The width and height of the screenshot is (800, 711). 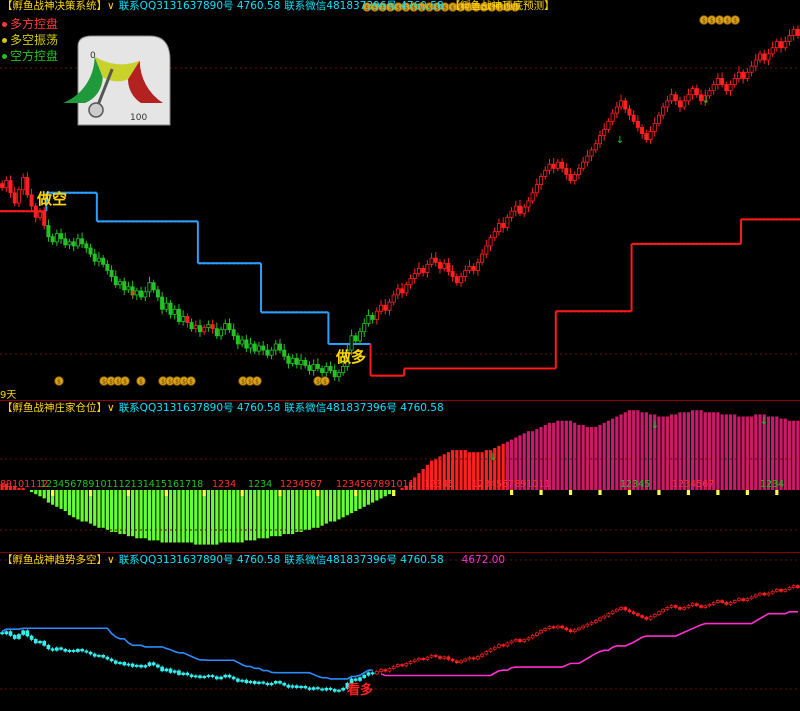 I want to click on count-label: 1234567891011, so click(x=375, y=484).